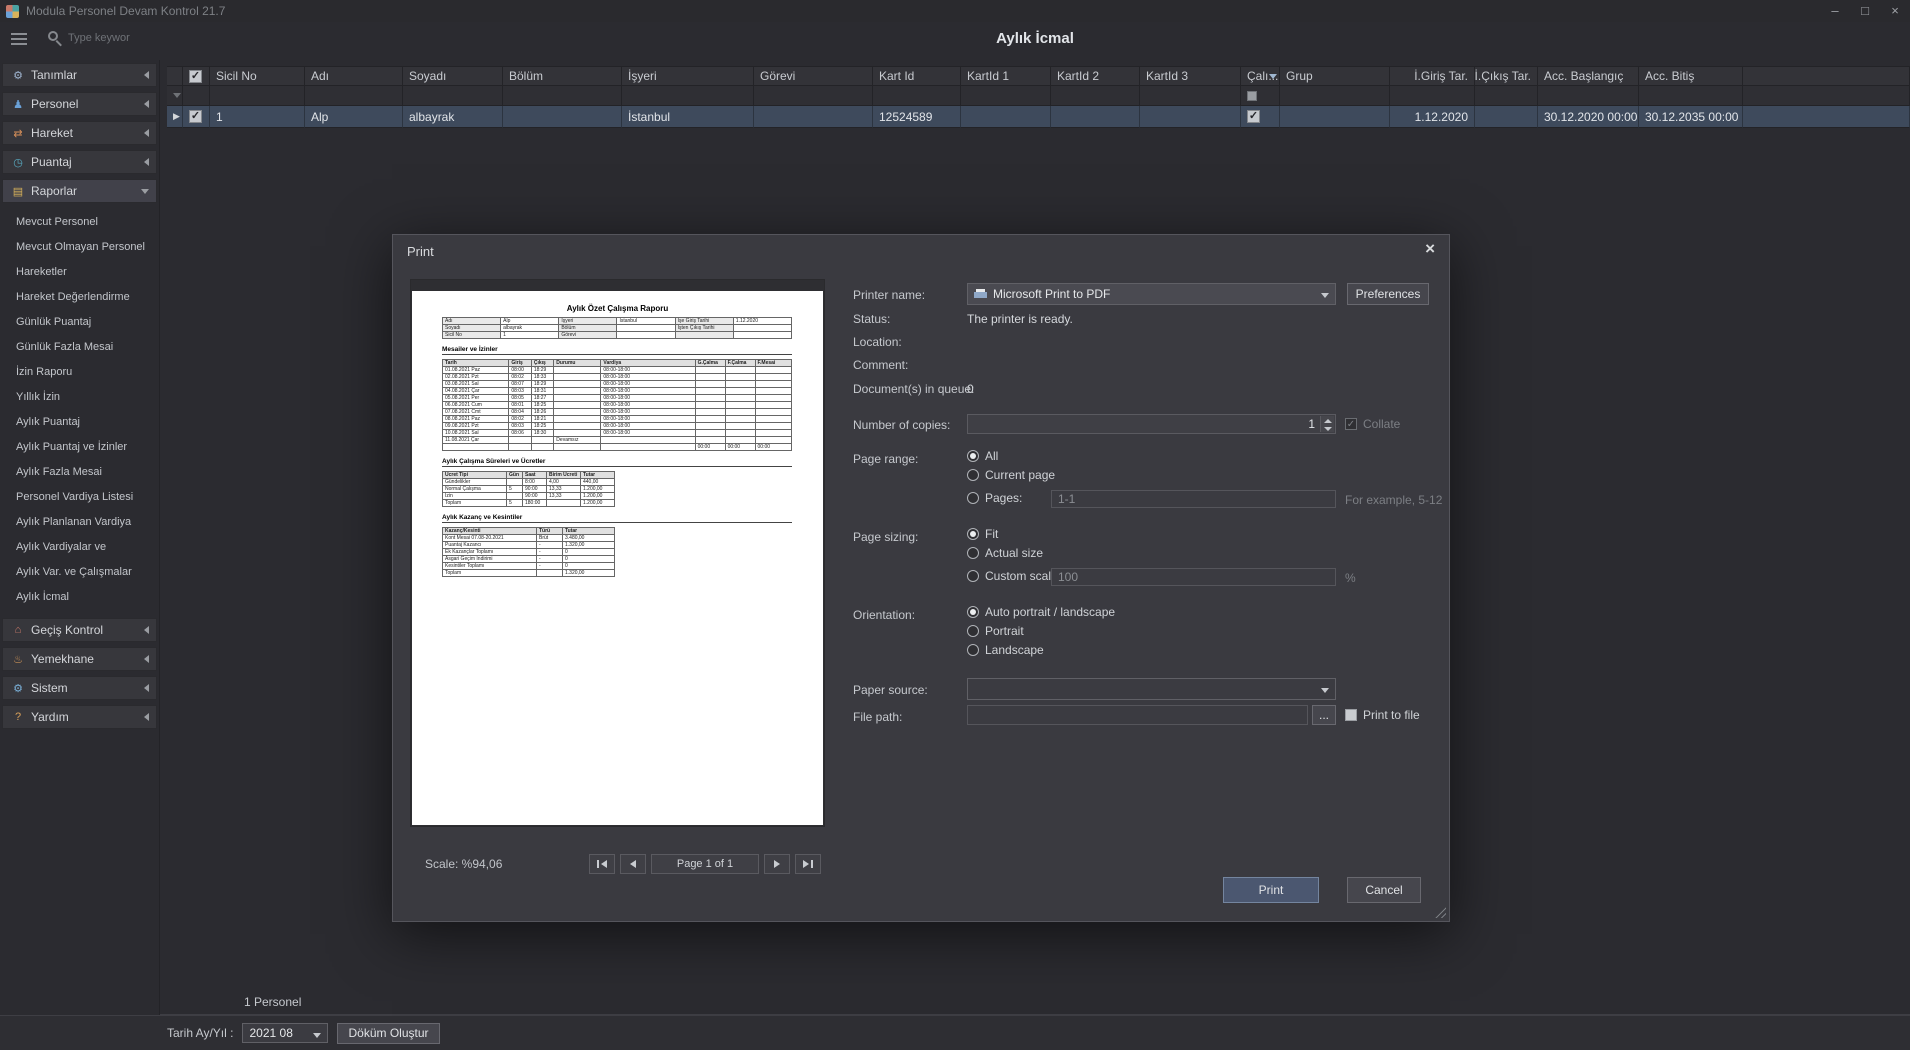 The image size is (1910, 1050). What do you see at coordinates (1190, 76) in the screenshot?
I see `grid-header-cell: KartId 3` at bounding box center [1190, 76].